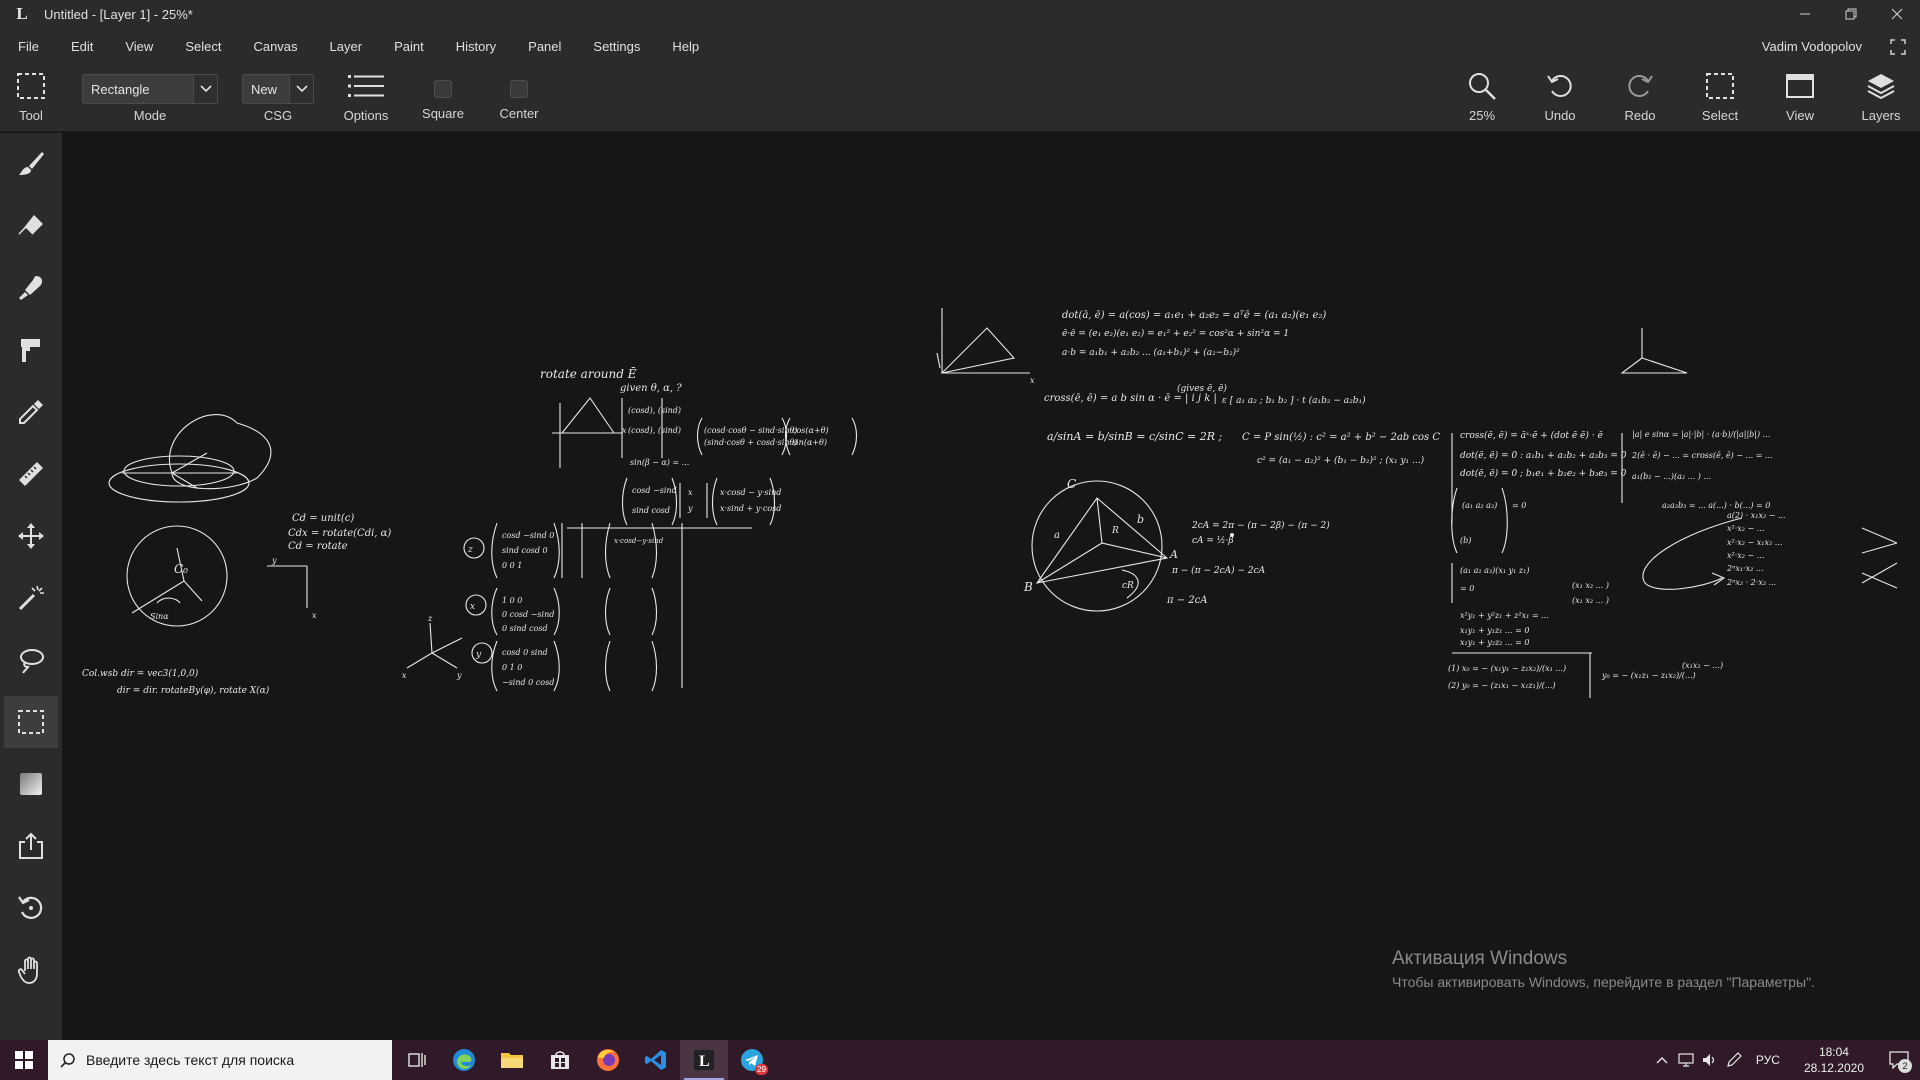  I want to click on svg-text: = 0, so click(1519, 505).